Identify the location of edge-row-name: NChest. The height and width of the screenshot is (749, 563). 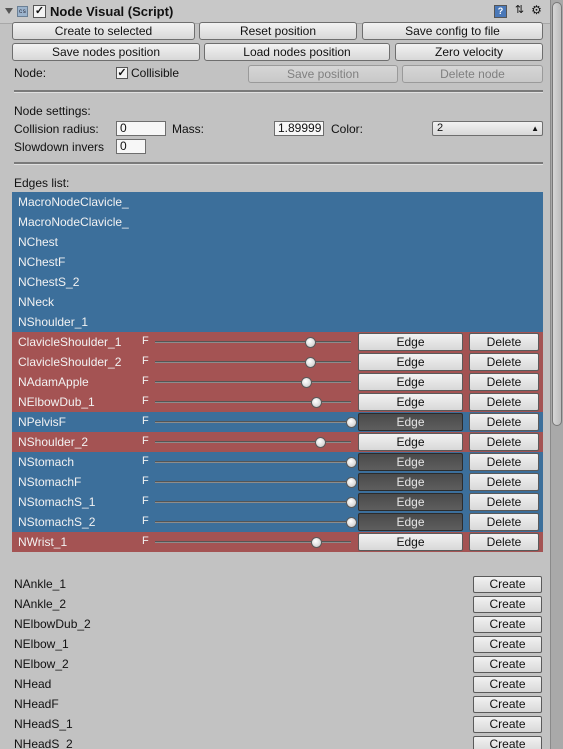
(38, 242).